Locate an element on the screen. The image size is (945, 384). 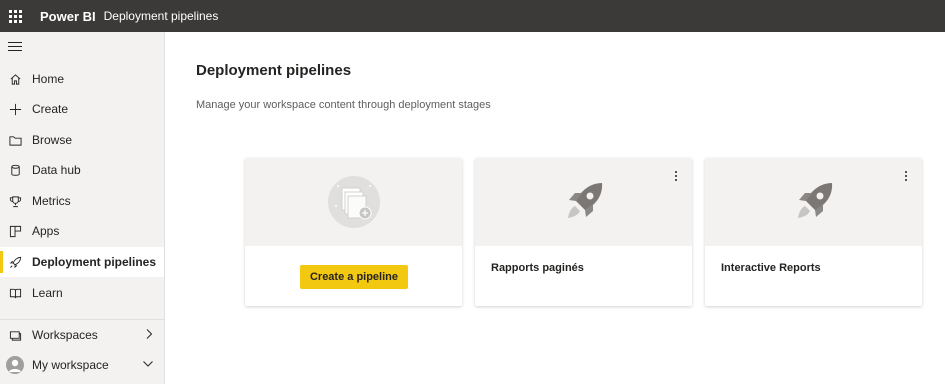
sidebar-item-my-workspace: My workspace is located at coordinates (82, 365).